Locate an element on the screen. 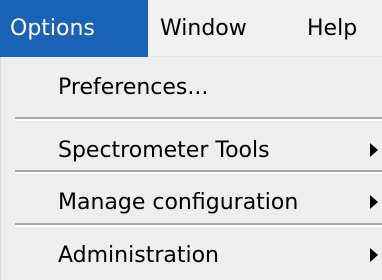  menu-item-label: Manage configuration is located at coordinates (178, 202).